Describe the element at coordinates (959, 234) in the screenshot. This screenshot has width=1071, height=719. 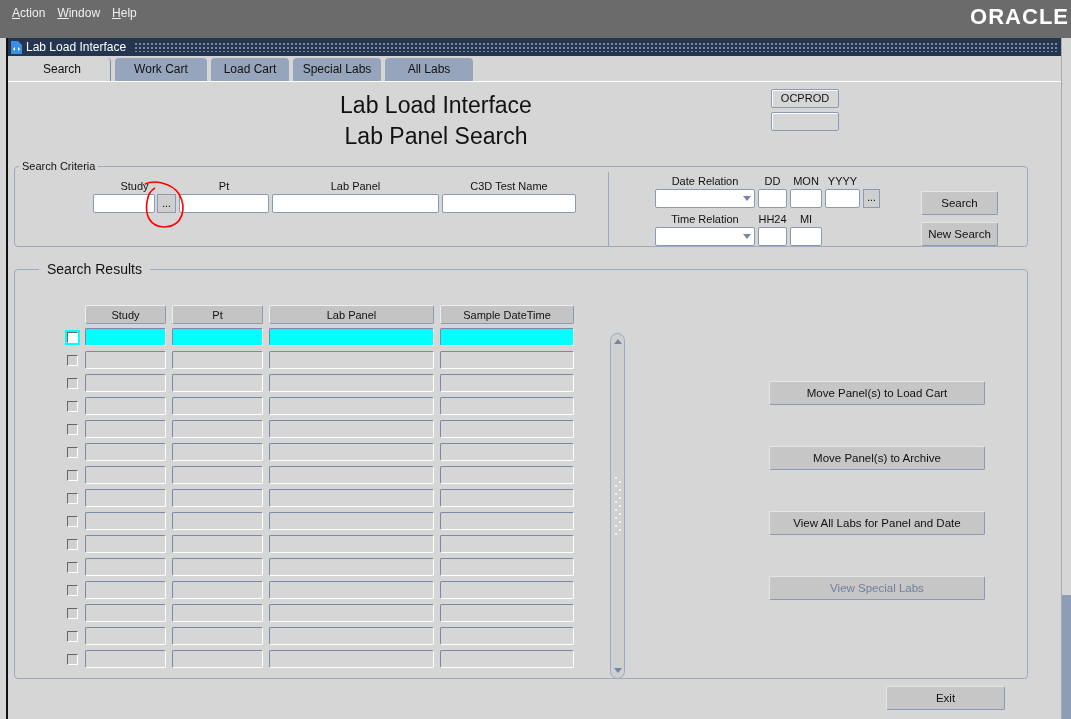
I see `search-button: New Search` at that location.